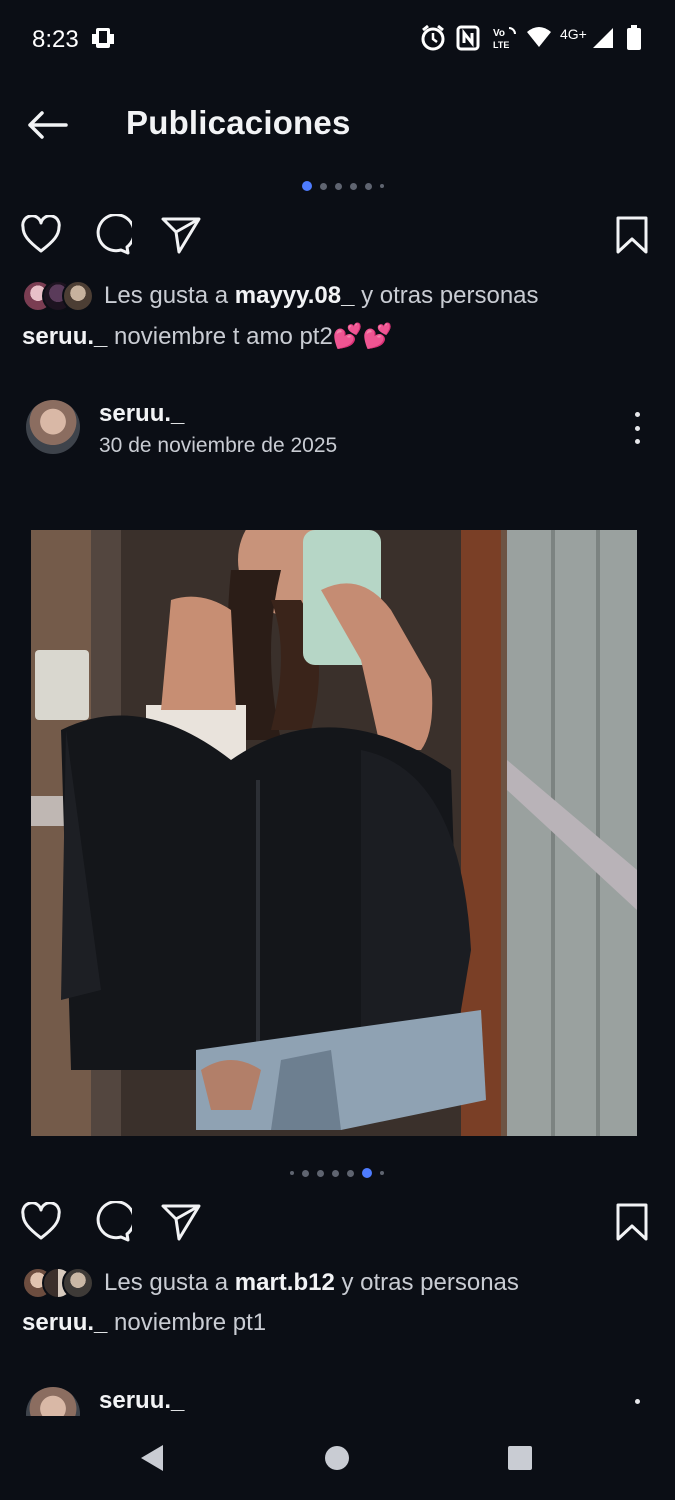 This screenshot has height=1500, width=675. Describe the element at coordinates (573, 34) in the screenshot. I see `network-label: 4G+` at that location.